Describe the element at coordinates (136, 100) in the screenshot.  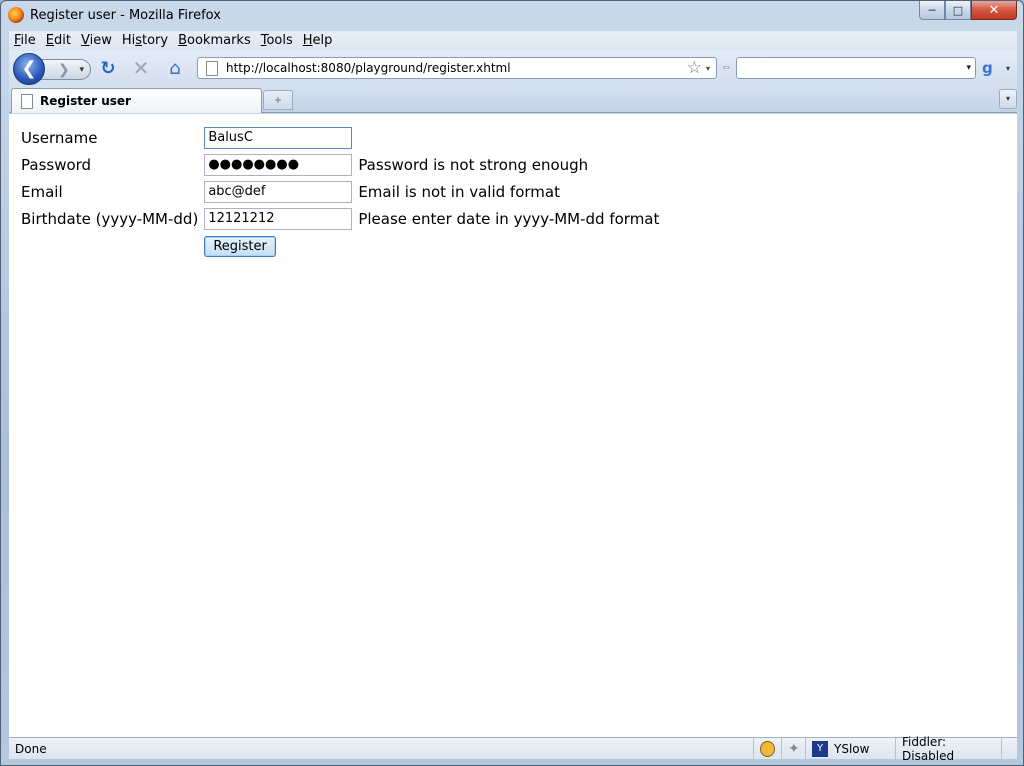
I see `tab-register-user: Register user` at that location.